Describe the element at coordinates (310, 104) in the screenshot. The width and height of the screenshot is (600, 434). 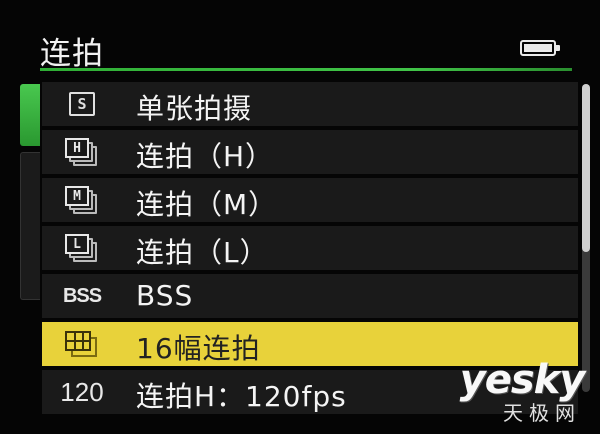
I see `menu-item-single: S 单张拍摄` at that location.